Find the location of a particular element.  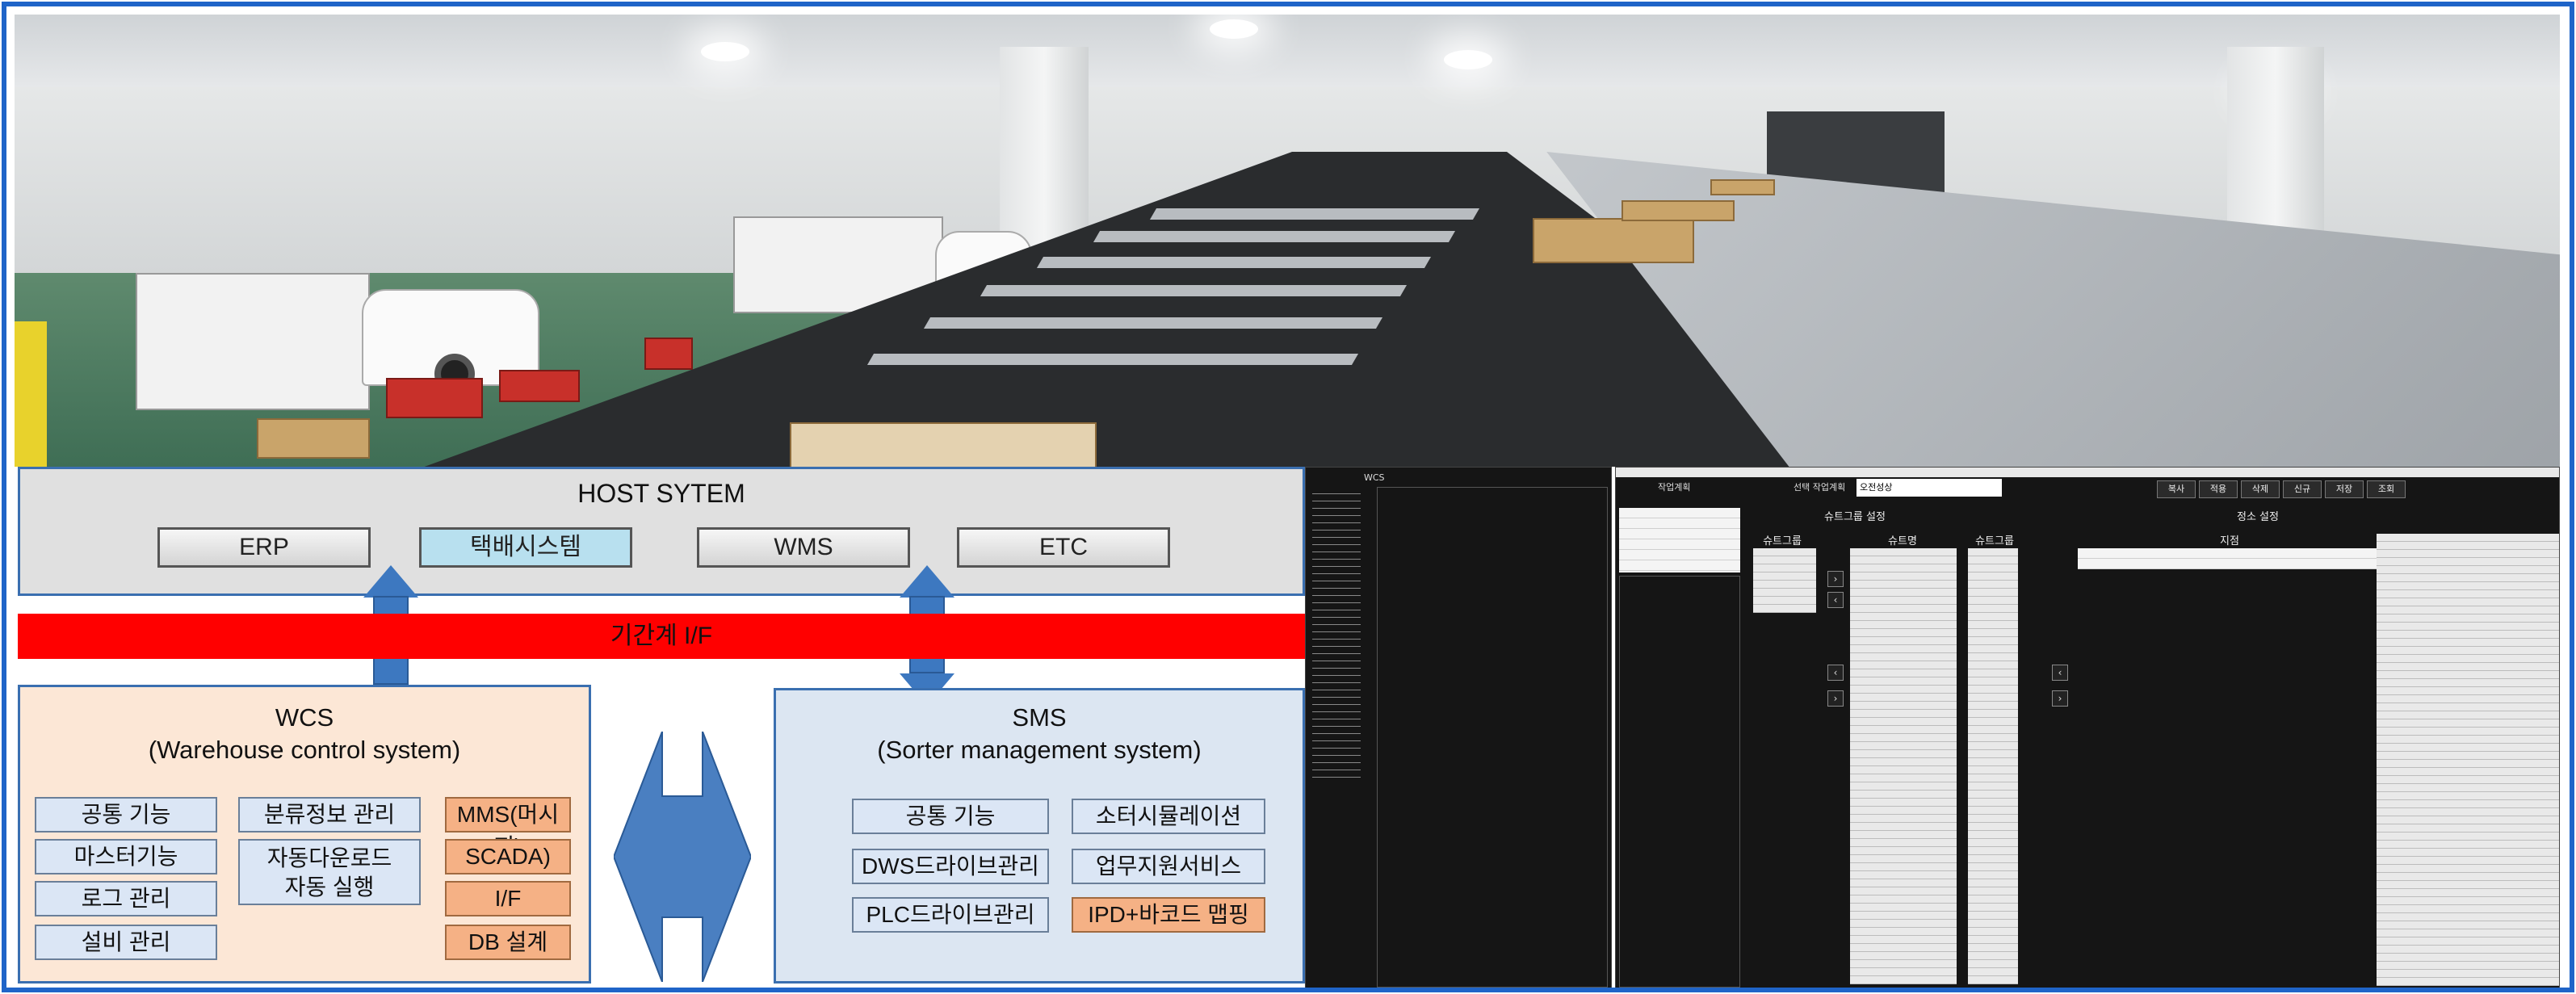

host-system-panel: HOST SYTEM ERP 택배시스템 WMS ETC is located at coordinates (661, 532).